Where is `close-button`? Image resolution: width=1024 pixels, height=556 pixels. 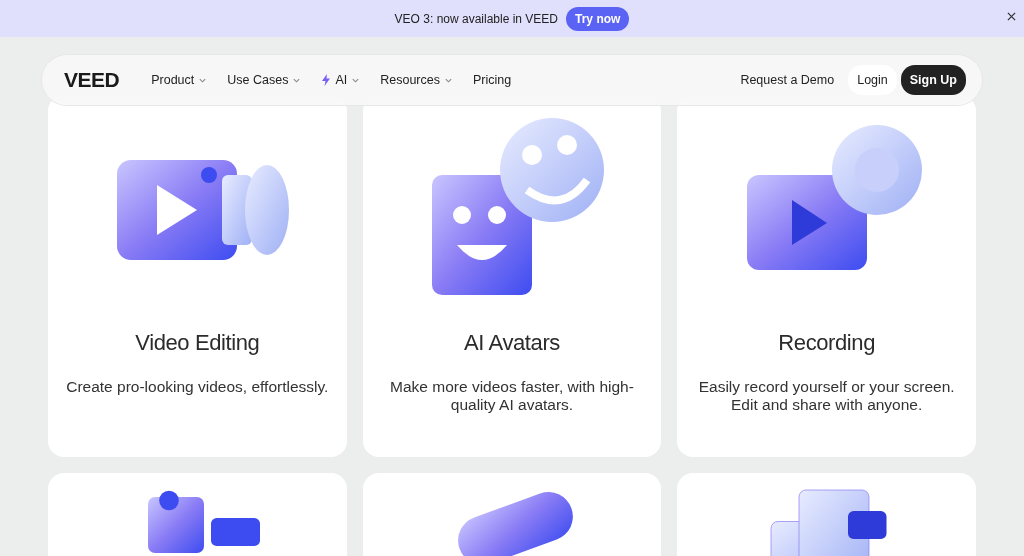
close-button is located at coordinates (1011, 16).